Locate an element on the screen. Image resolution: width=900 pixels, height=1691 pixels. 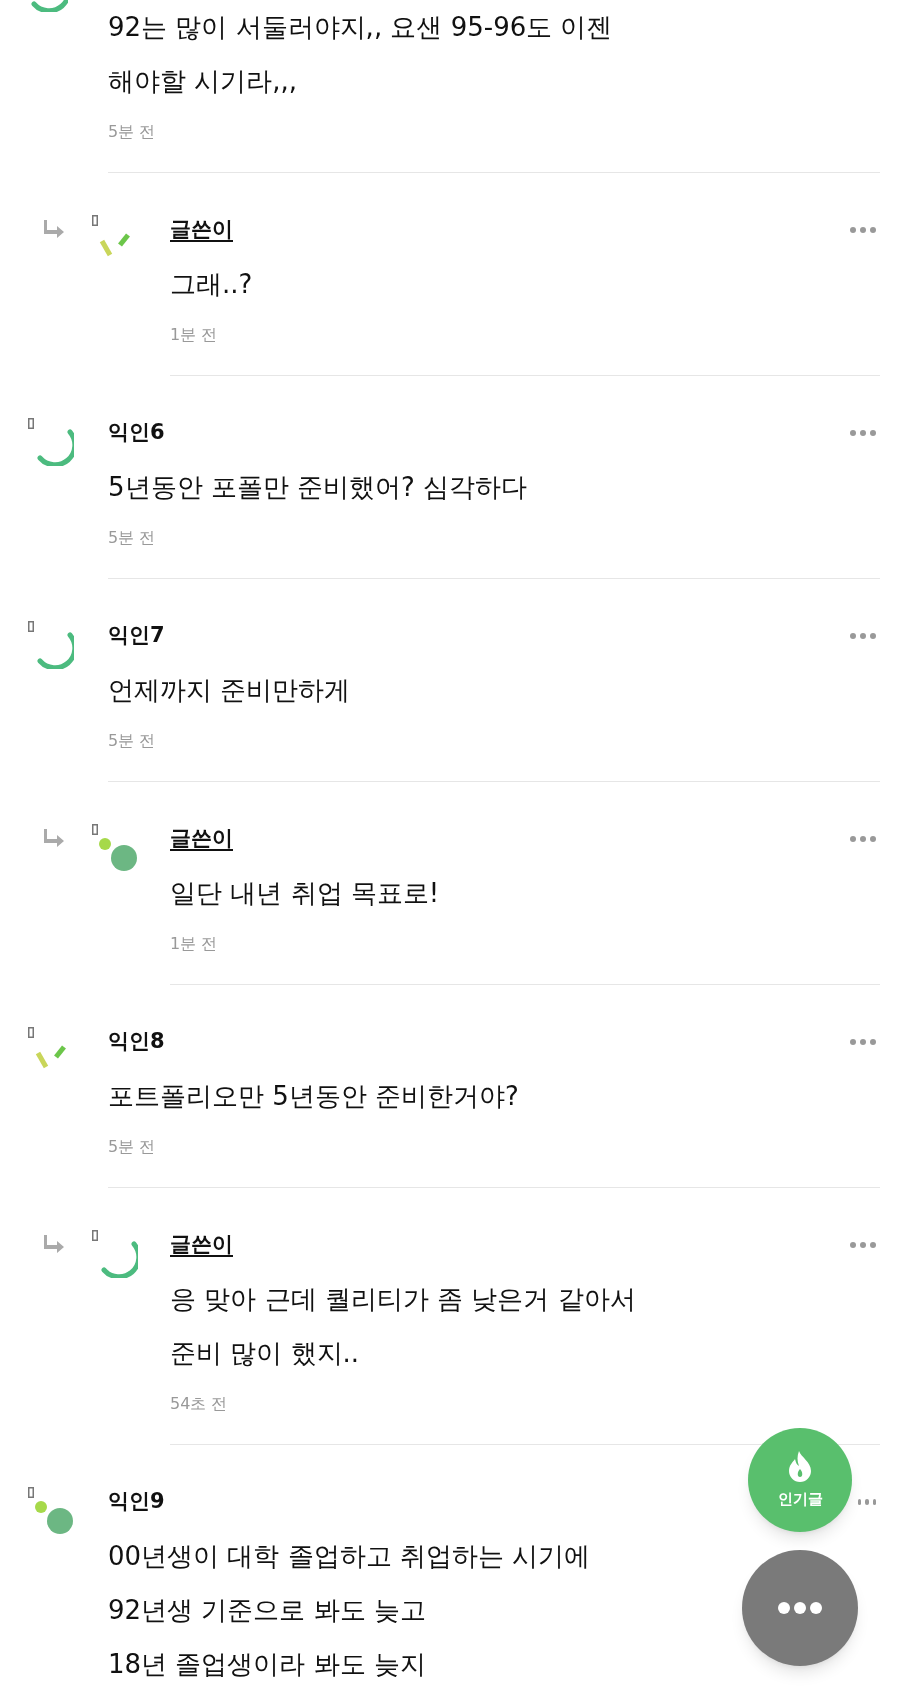
comment-text: 92년생 기준으로 봐도 늦고 is located at coordinates (267, 1610).